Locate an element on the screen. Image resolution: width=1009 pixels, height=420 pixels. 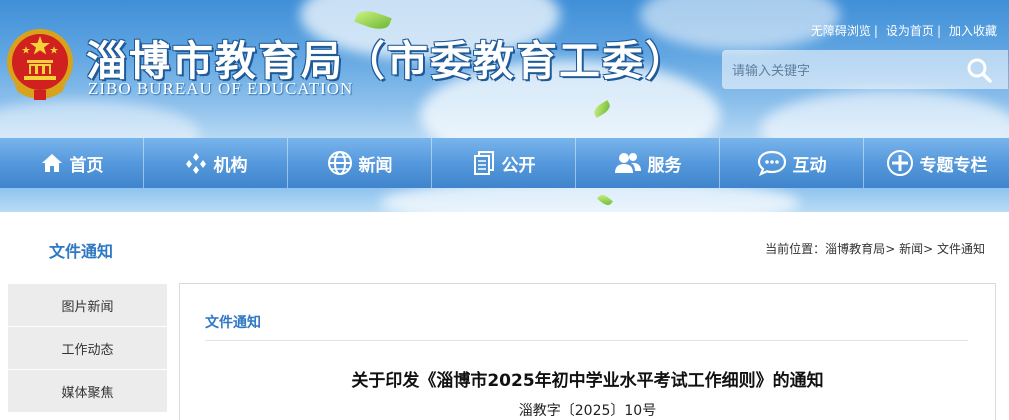
article-section-title: 文件通知 is located at coordinates (233, 323).